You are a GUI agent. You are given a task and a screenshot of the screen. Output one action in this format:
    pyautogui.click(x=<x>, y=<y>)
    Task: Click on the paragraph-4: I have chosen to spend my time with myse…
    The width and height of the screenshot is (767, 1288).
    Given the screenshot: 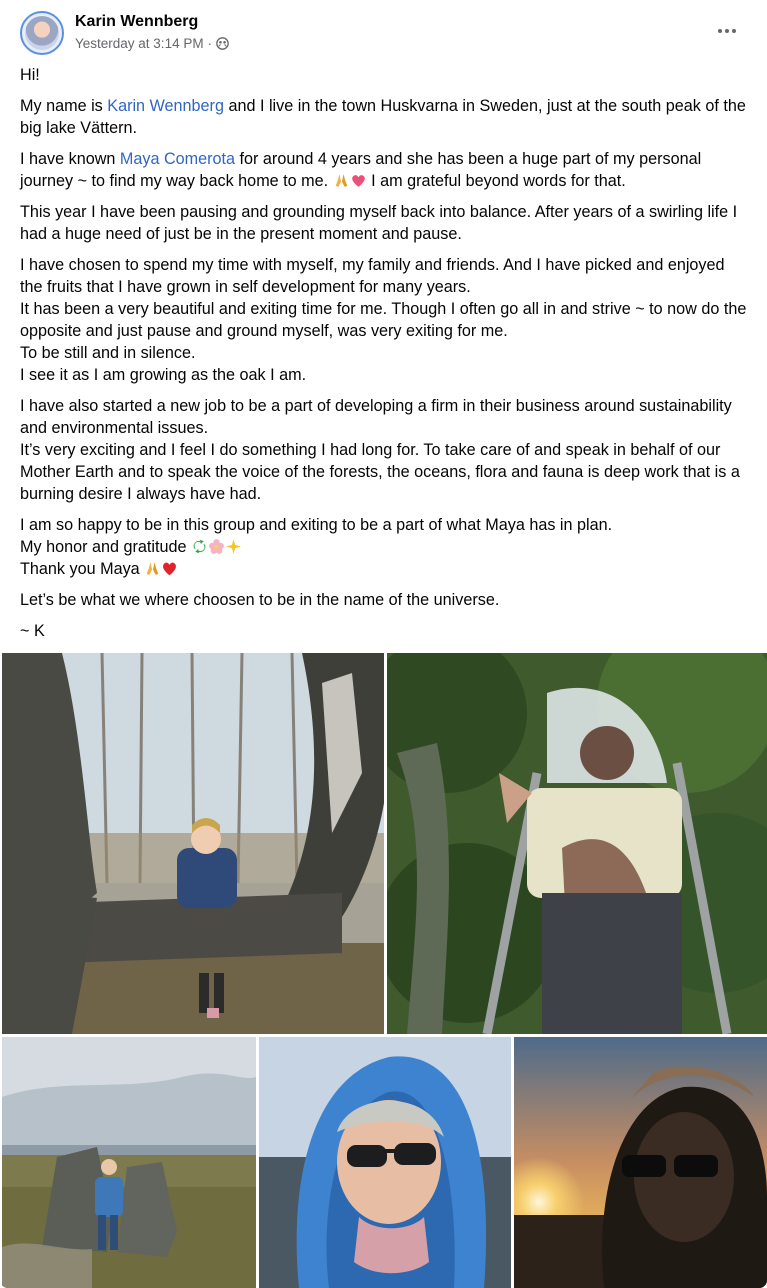 What is the action you would take?
    pyautogui.click(x=385, y=320)
    